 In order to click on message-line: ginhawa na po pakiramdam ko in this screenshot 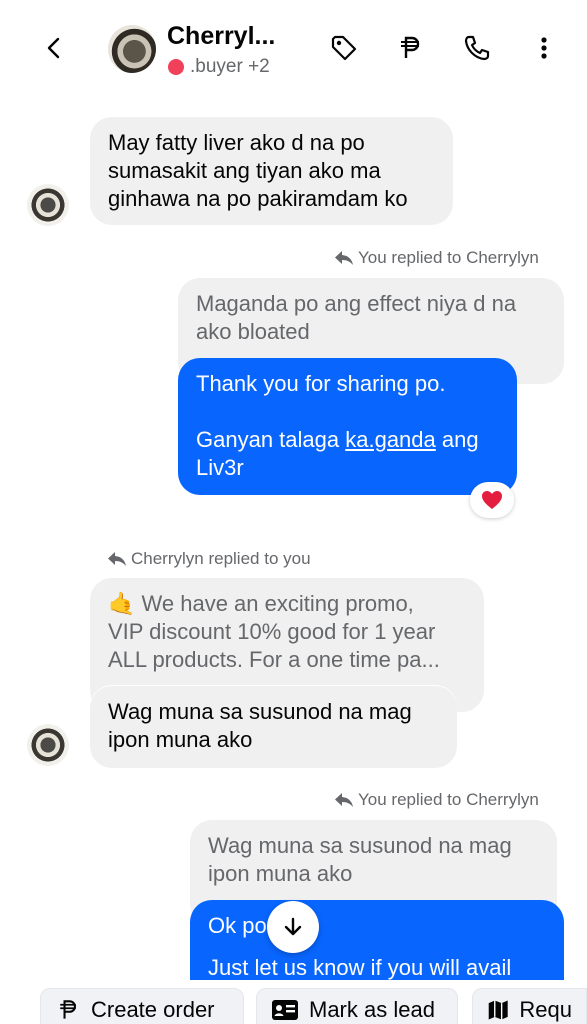, I will do `click(258, 198)`.